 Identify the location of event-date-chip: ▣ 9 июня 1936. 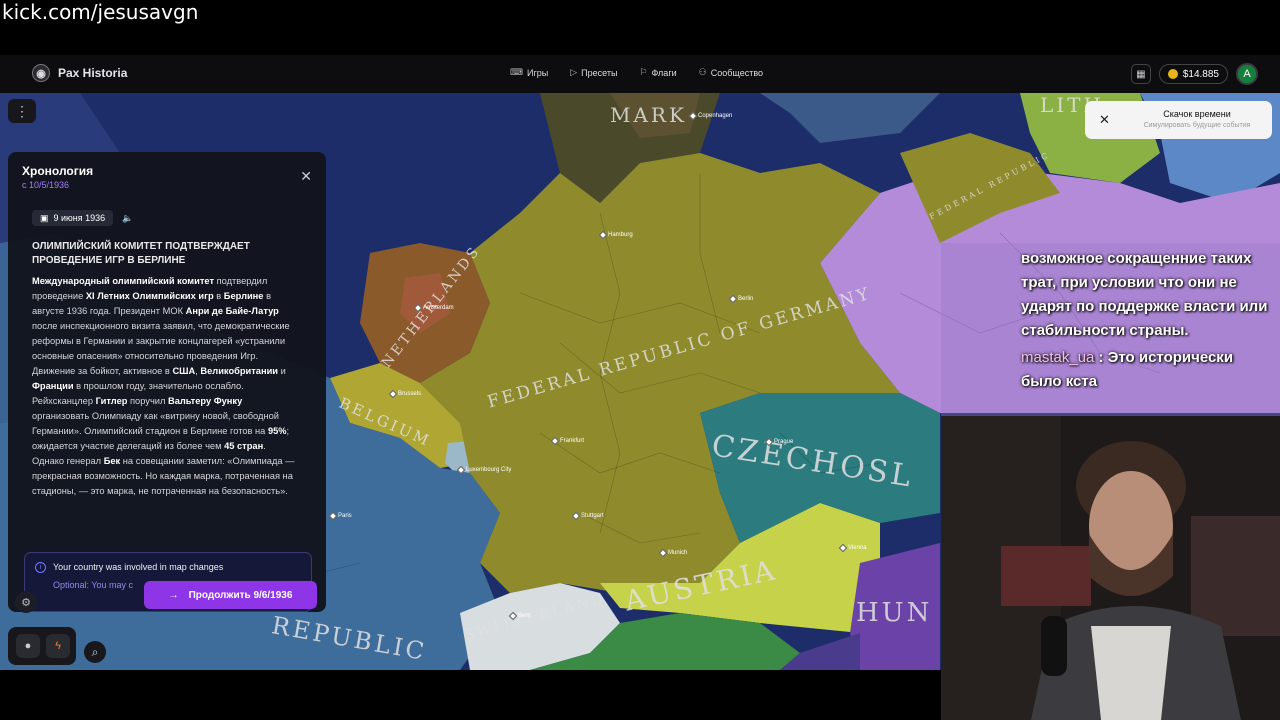
(73, 218).